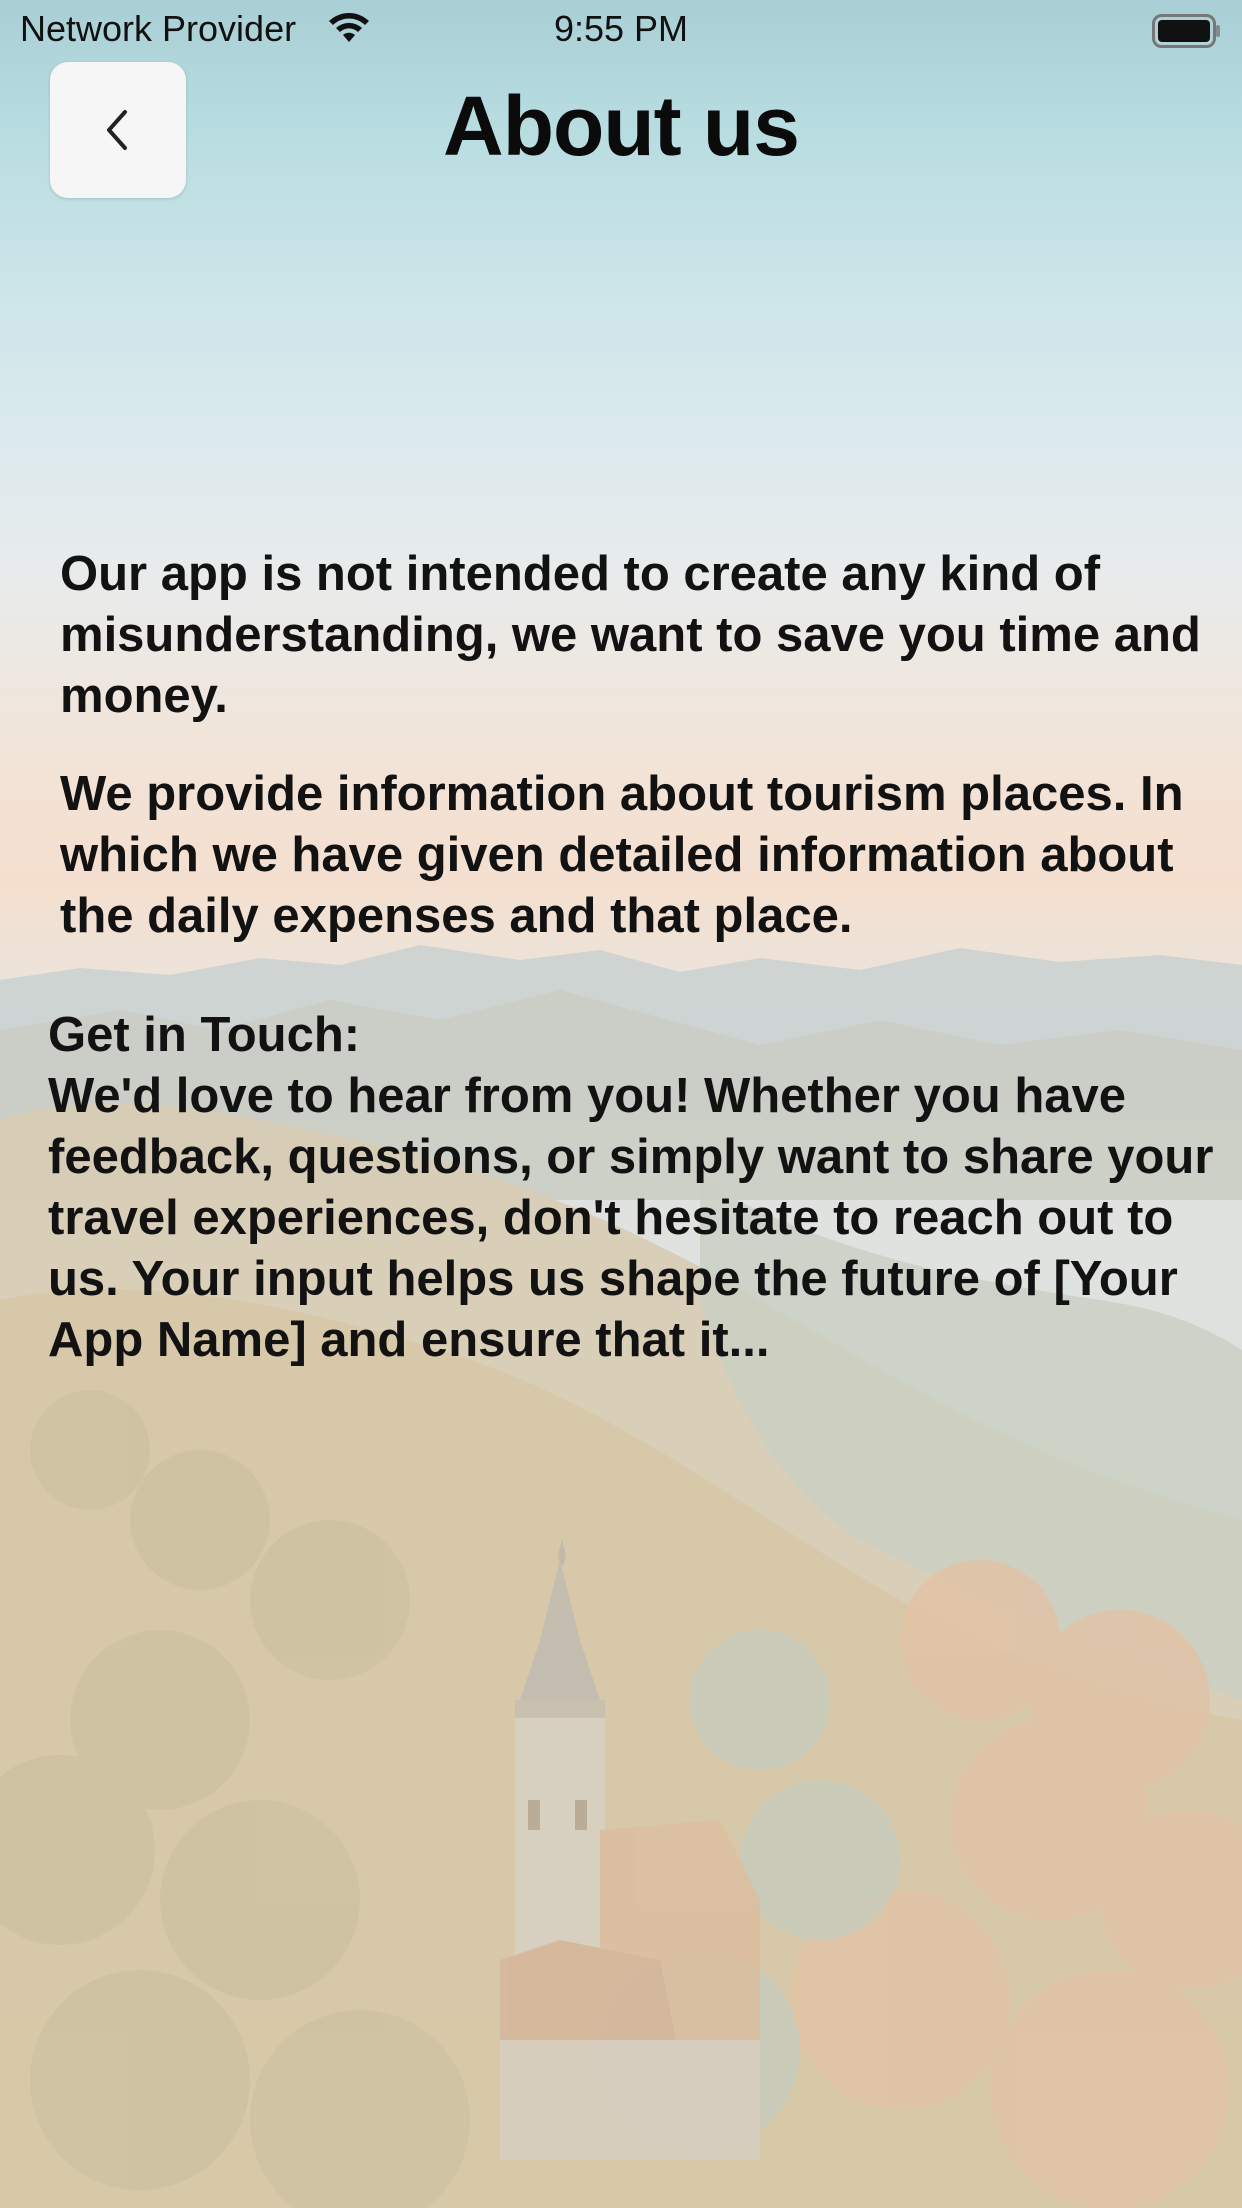  I want to click on page-title: About us, so click(621, 126).